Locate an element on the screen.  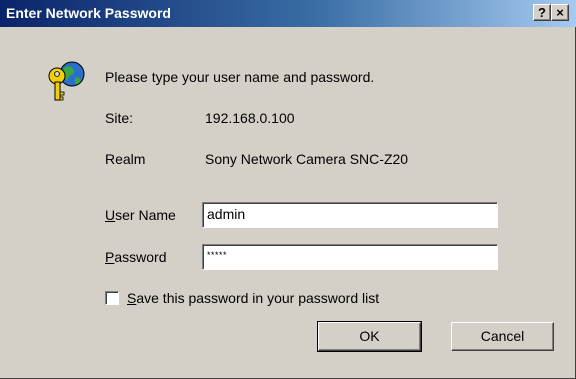
save-password-label-accel: S is located at coordinates (132, 298).